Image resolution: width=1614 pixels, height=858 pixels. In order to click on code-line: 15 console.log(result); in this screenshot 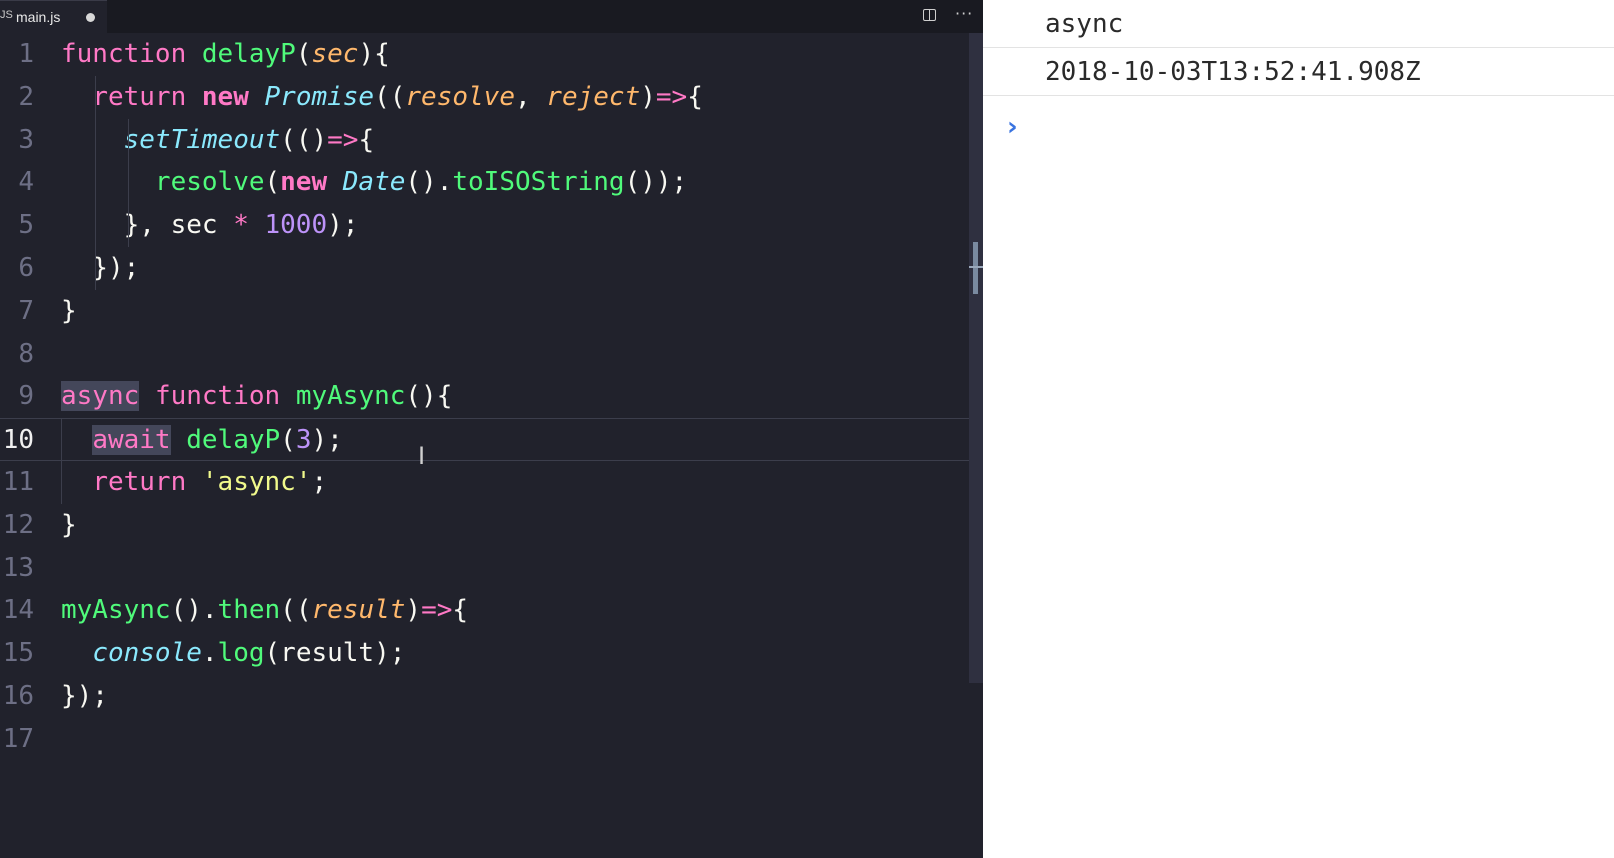, I will do `click(491, 653)`.